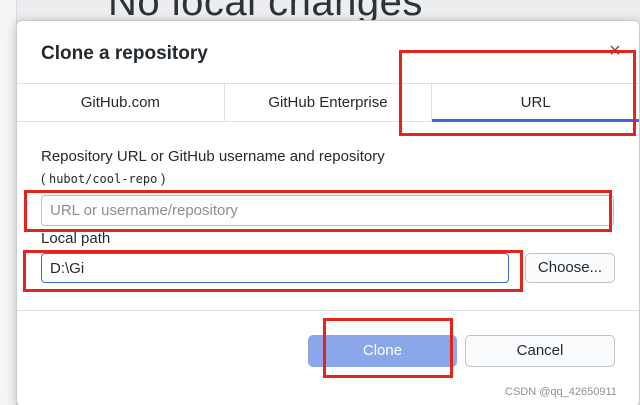 The height and width of the screenshot is (405, 640). Describe the element at coordinates (615, 51) in the screenshot. I see `close-icon: ×` at that location.